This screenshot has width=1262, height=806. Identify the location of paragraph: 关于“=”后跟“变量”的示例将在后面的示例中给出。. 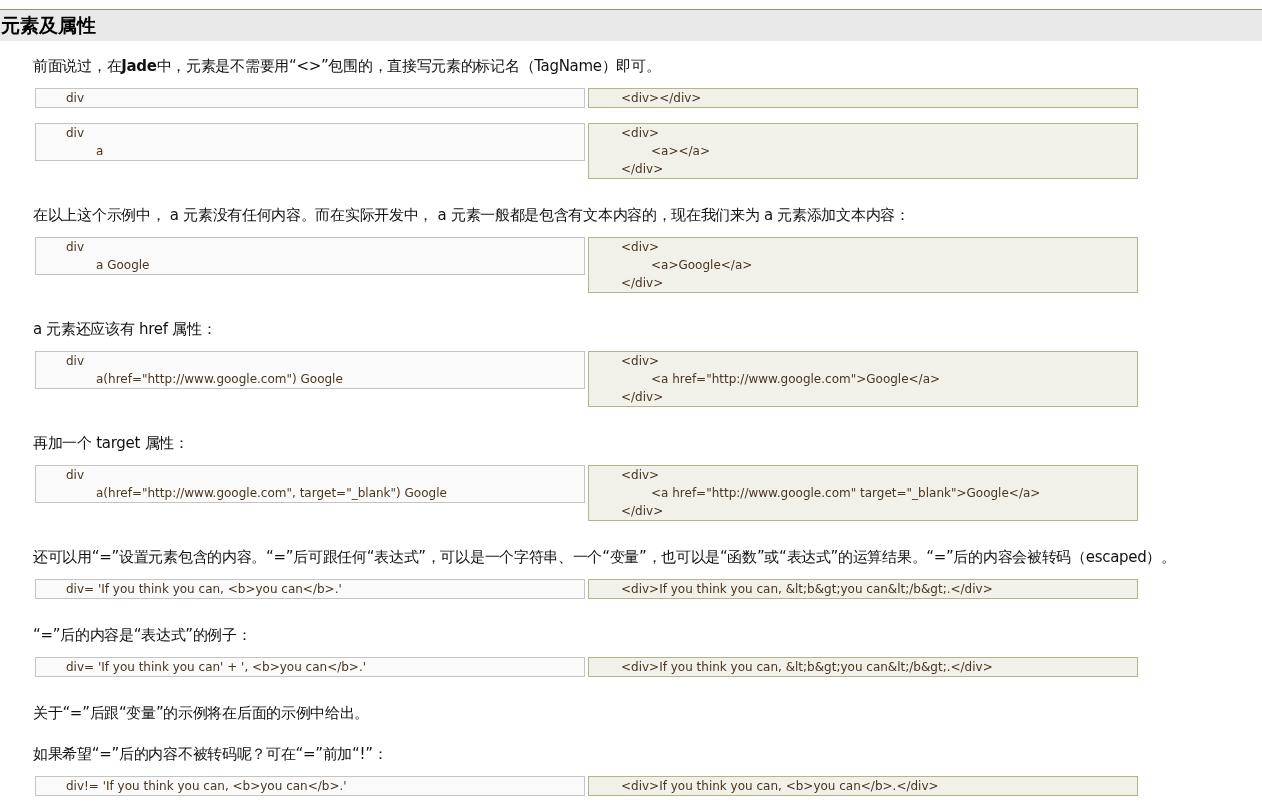
(201, 713).